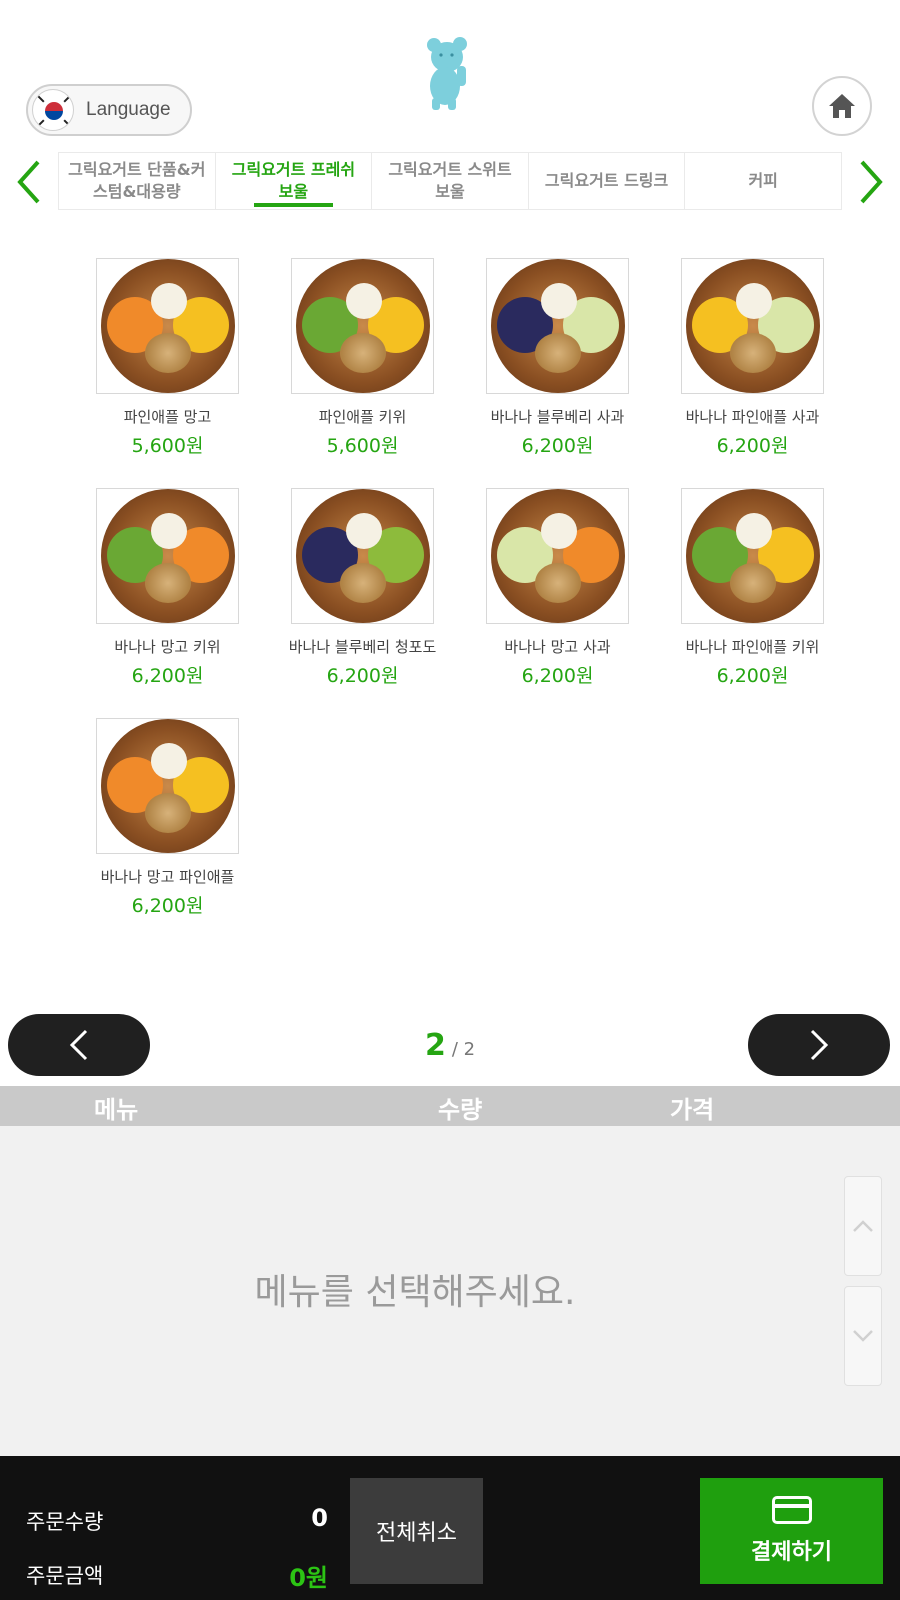 The height and width of the screenshot is (1600, 900). I want to click on product-card: 바나나 블루베리 사과 6,200원, so click(557, 358).